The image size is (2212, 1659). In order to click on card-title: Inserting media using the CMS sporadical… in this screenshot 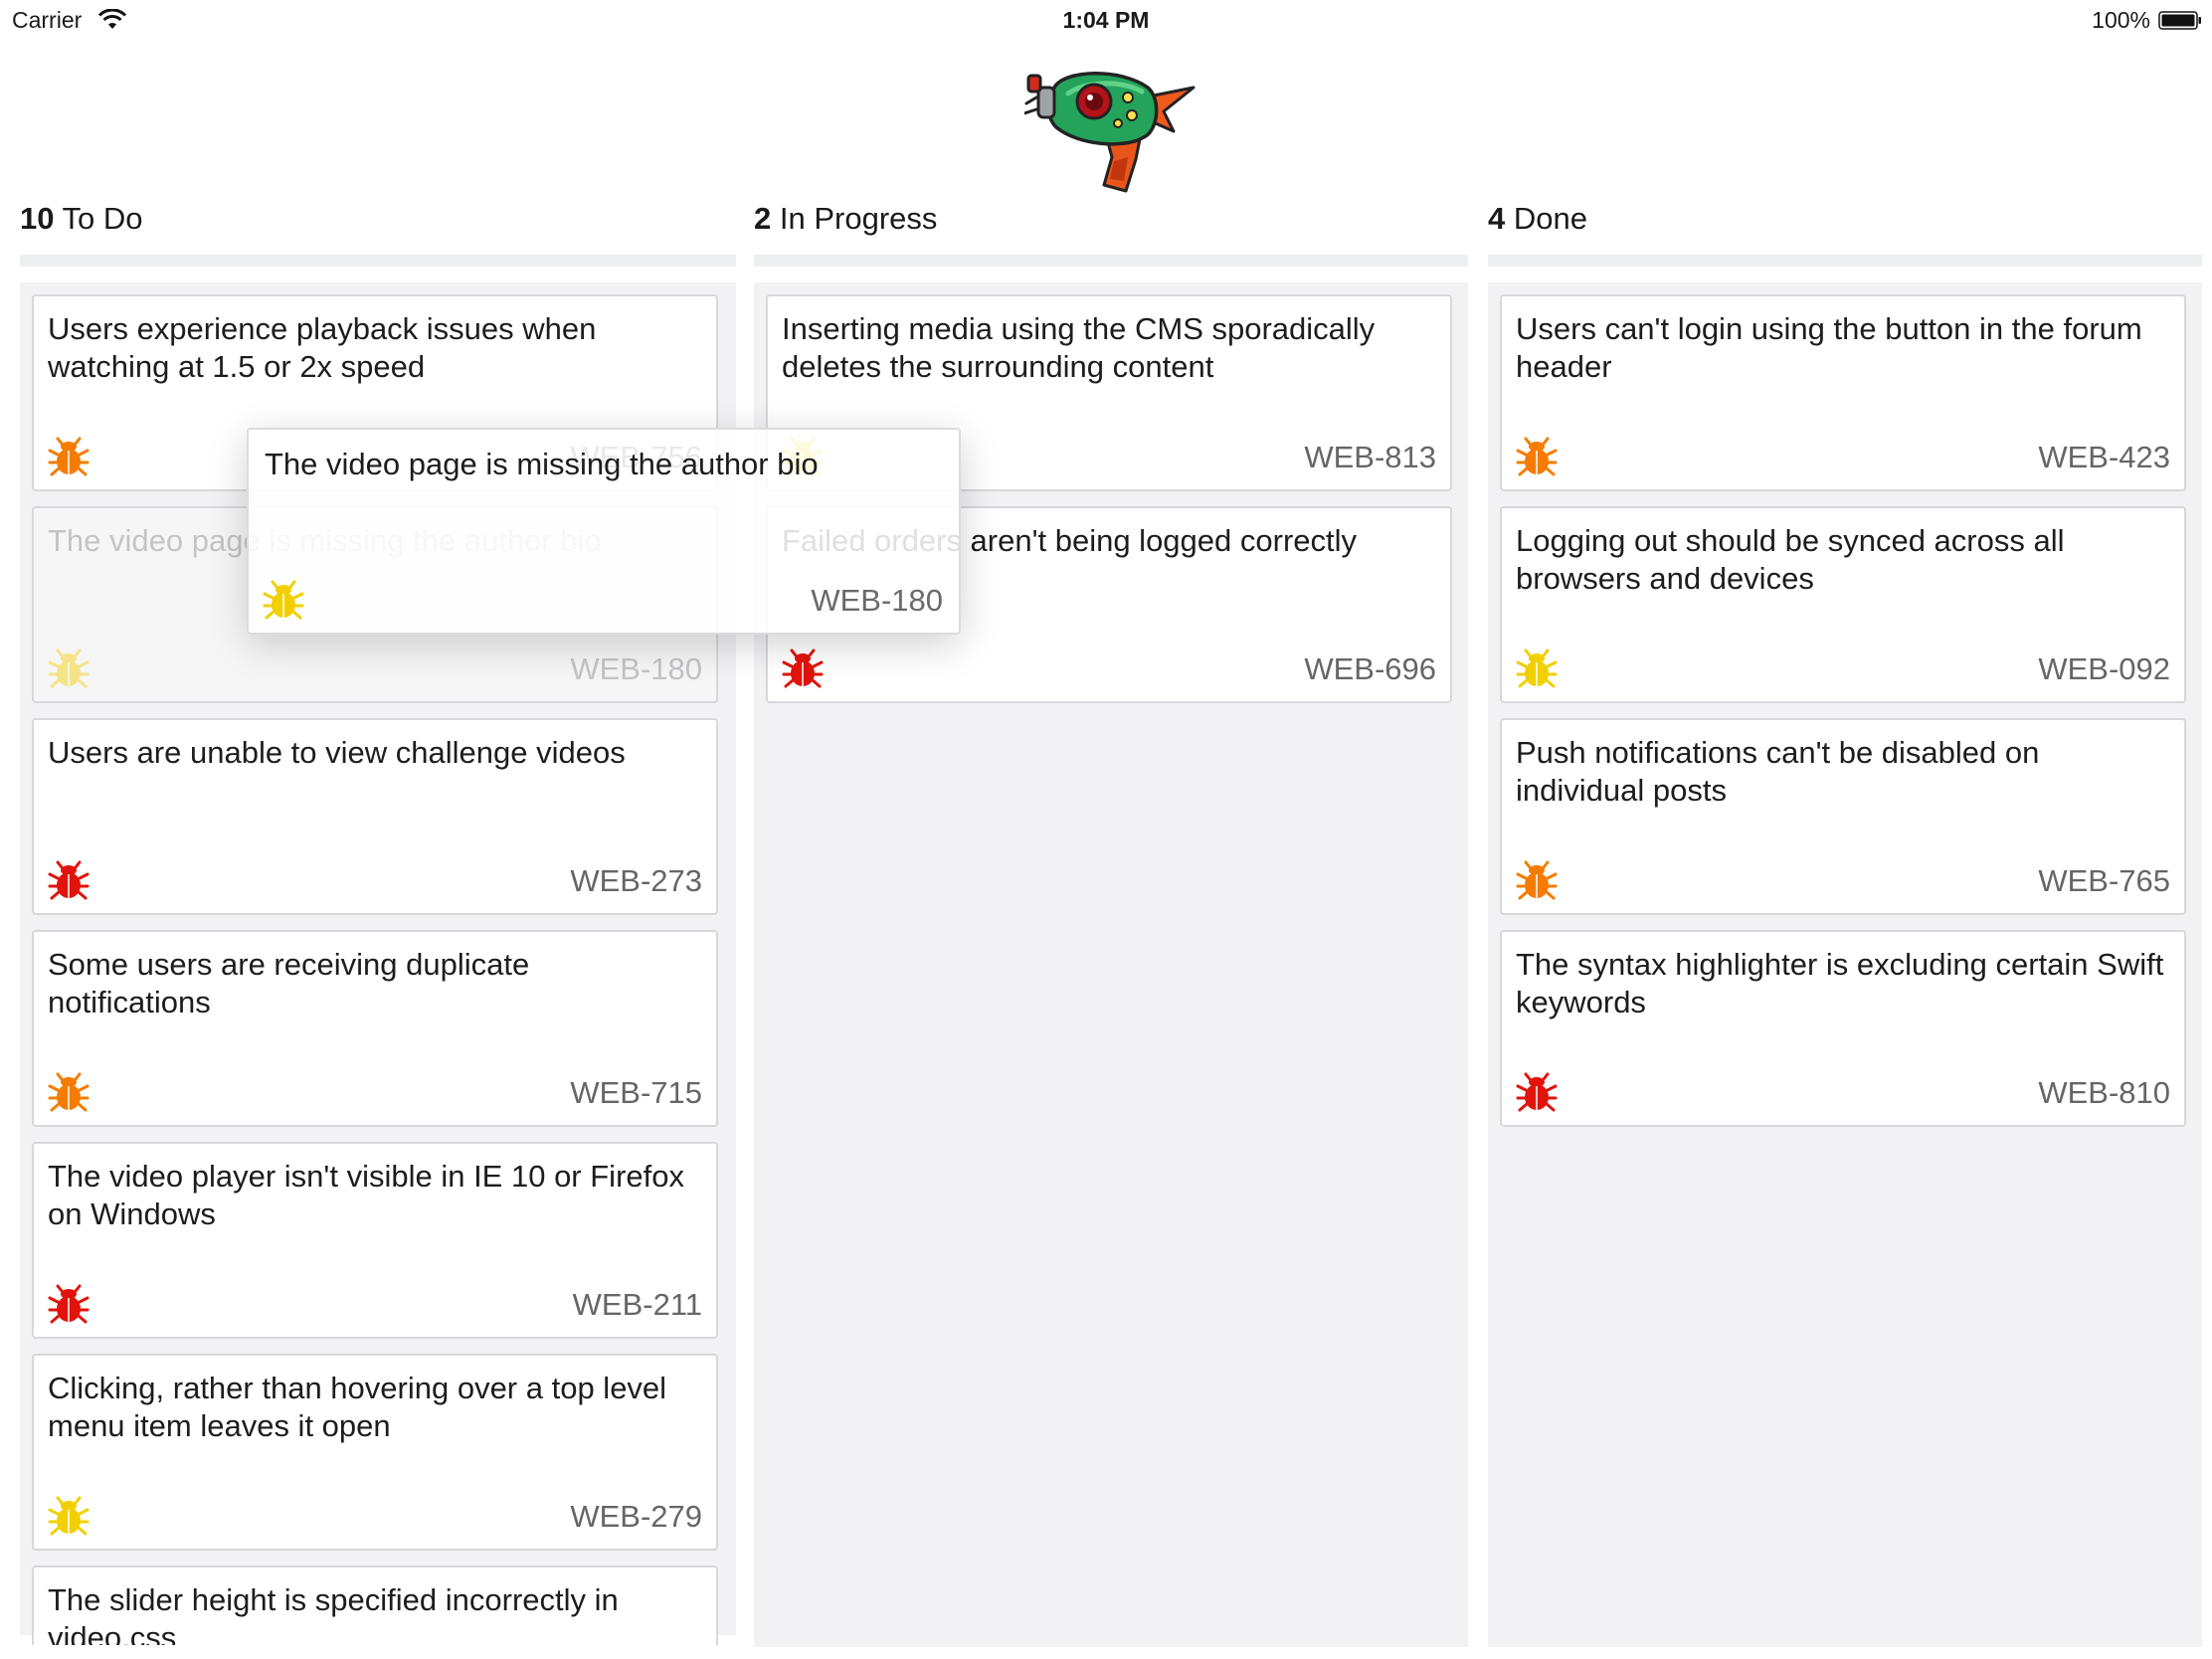, I will do `click(1079, 347)`.